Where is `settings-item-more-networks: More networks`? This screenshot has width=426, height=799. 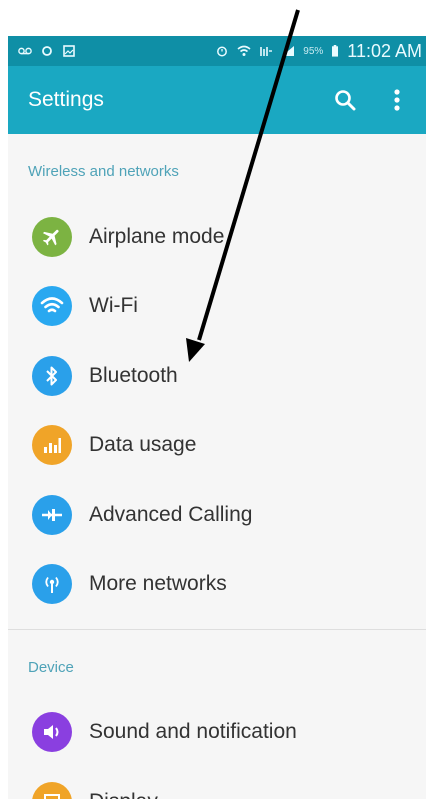 settings-item-more-networks: More networks is located at coordinates (217, 584).